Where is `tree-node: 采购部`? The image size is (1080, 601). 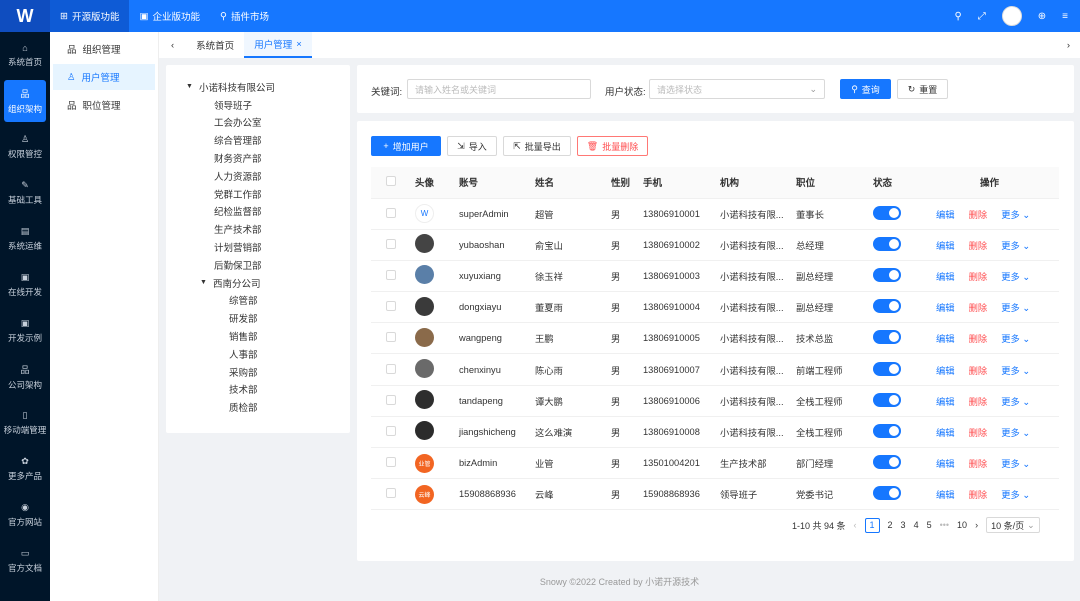
tree-node: 采购部 is located at coordinates (258, 372).